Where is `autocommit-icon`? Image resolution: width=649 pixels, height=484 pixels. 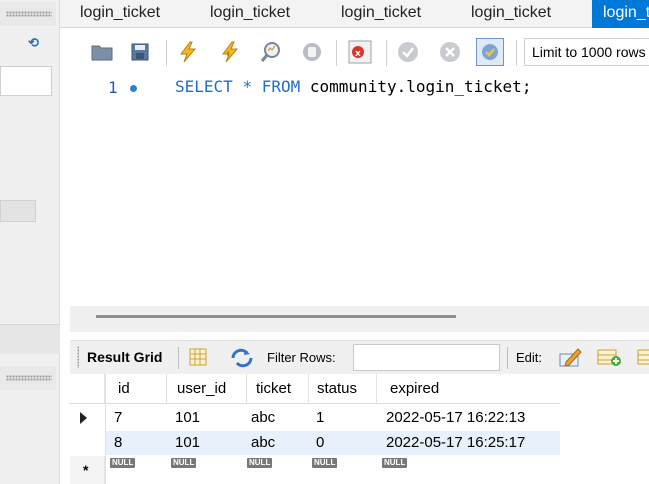
autocommit-icon is located at coordinates (490, 52).